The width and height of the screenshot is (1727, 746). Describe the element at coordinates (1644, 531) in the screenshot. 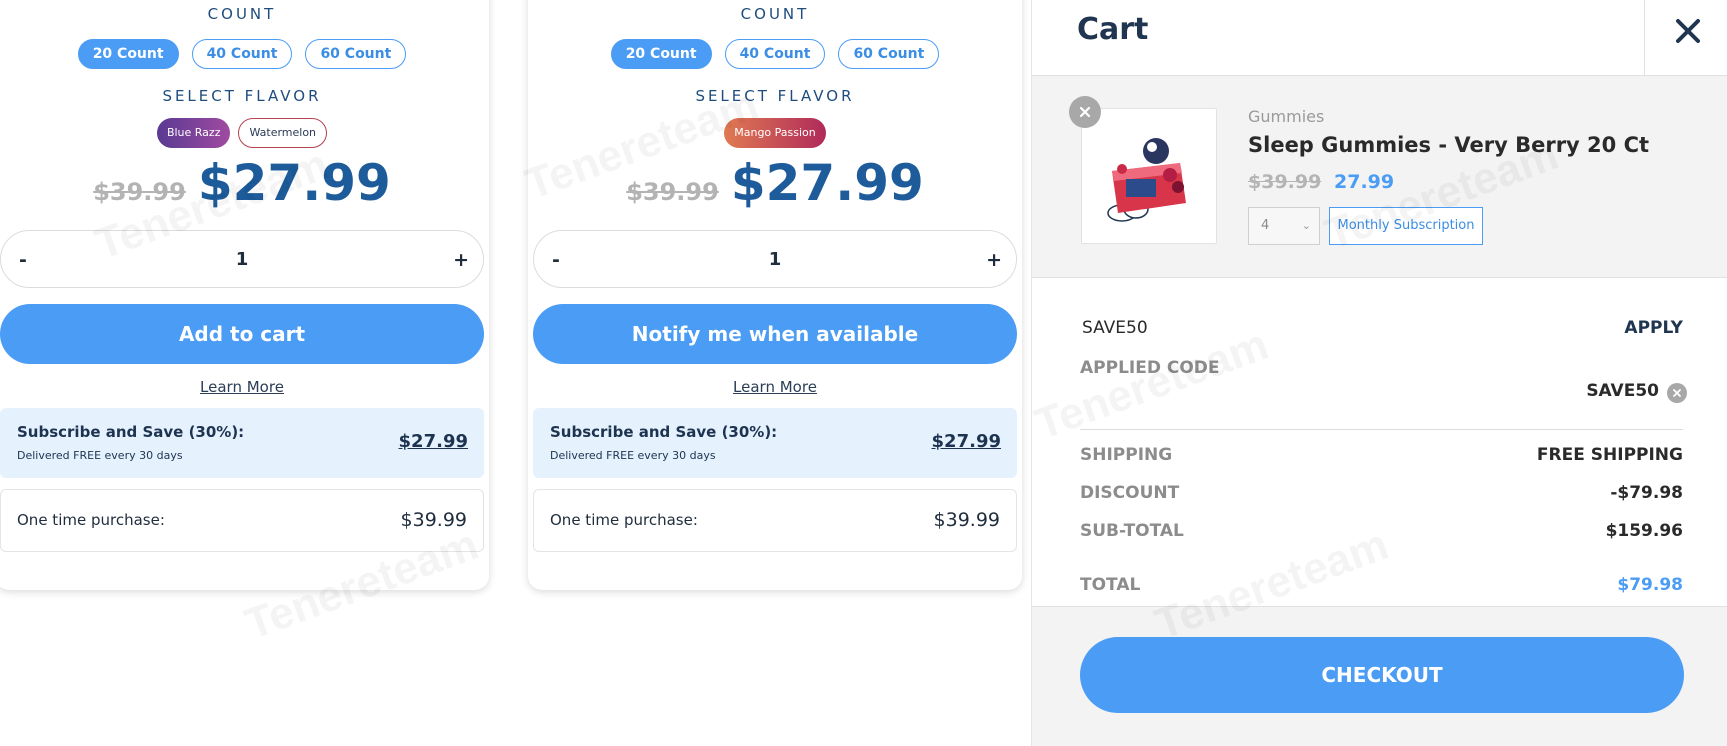

I see `subtotal-value: $159.96` at that location.